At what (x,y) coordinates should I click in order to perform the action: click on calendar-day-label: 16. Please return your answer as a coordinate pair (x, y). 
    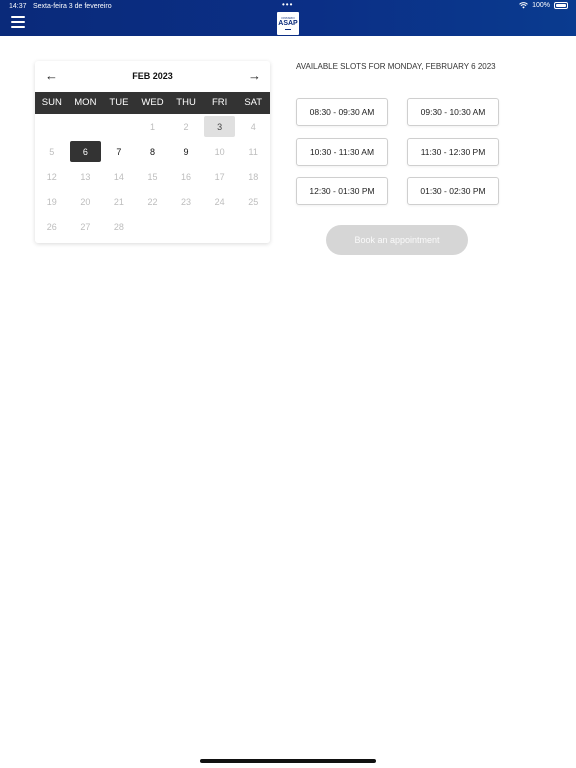
    Looking at the image, I should click on (186, 176).